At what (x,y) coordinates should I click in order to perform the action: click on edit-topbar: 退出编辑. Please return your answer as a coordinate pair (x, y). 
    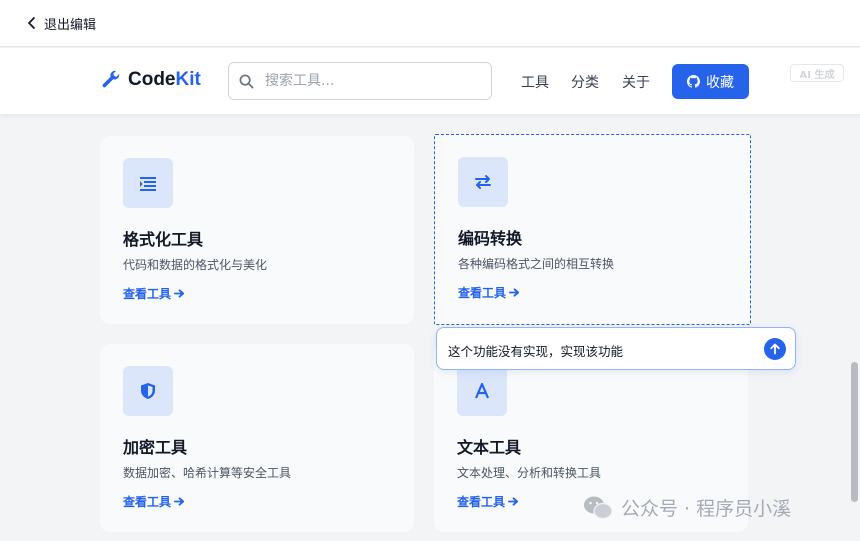
    Looking at the image, I should click on (430, 23).